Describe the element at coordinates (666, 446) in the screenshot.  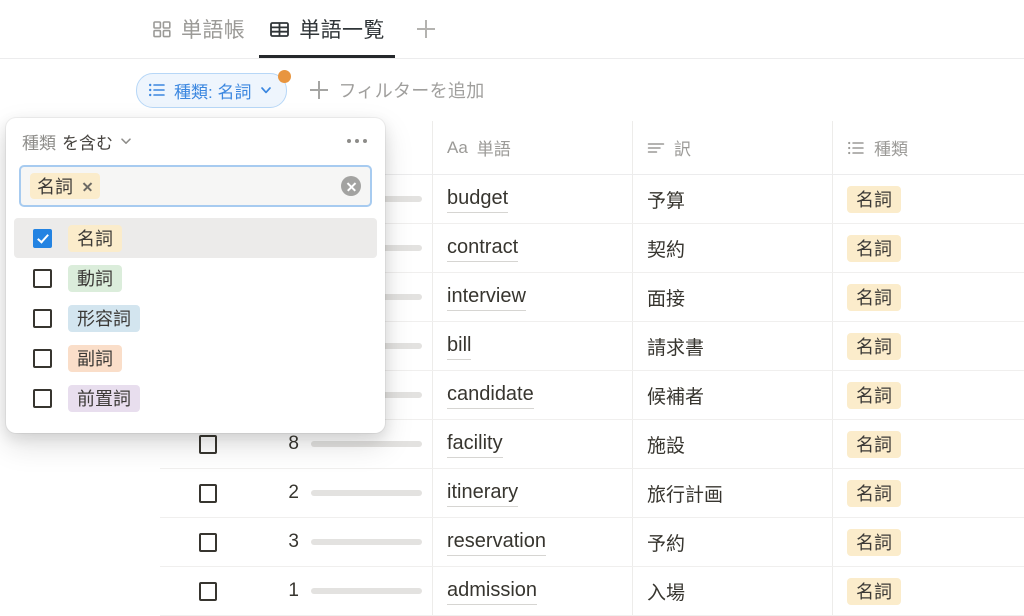
I see `row-translation-value: 施設` at that location.